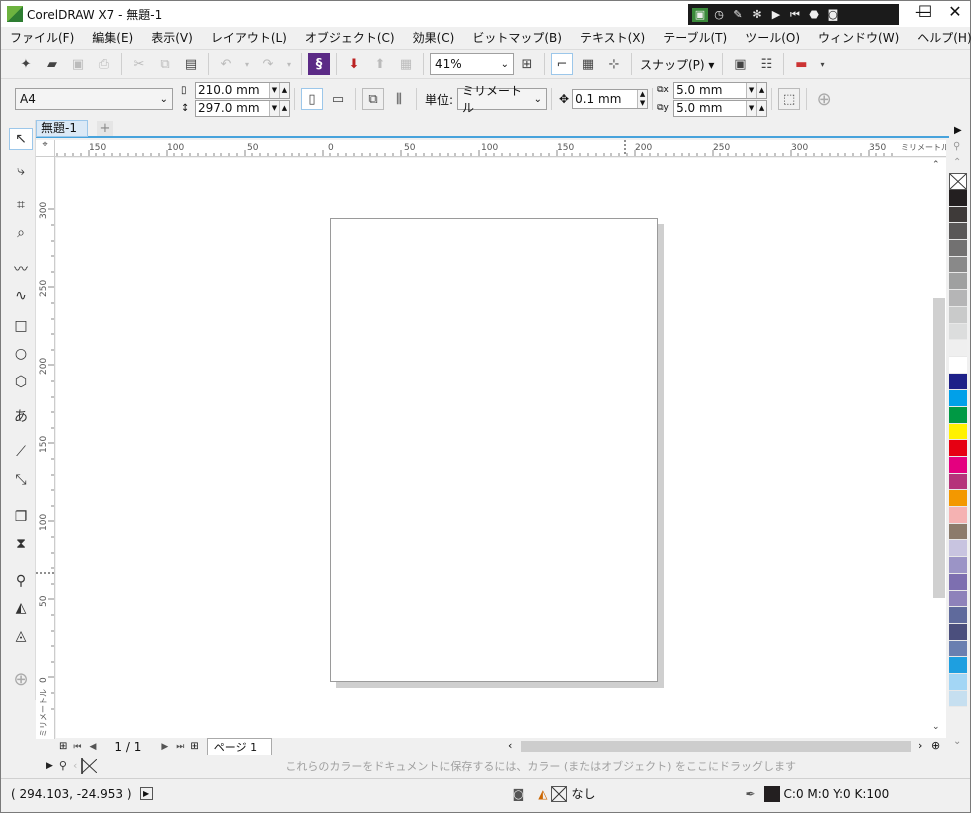 This screenshot has width=971, height=813. Describe the element at coordinates (226, 64) in the screenshot. I see `undo-icon: ↶` at that location.